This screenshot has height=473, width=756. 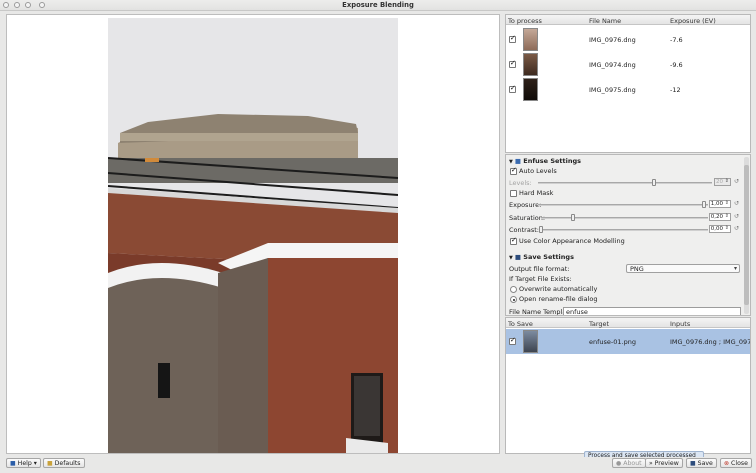 I want to click on list-item: IMG_0974.dng -9.6, so click(x=628, y=64).